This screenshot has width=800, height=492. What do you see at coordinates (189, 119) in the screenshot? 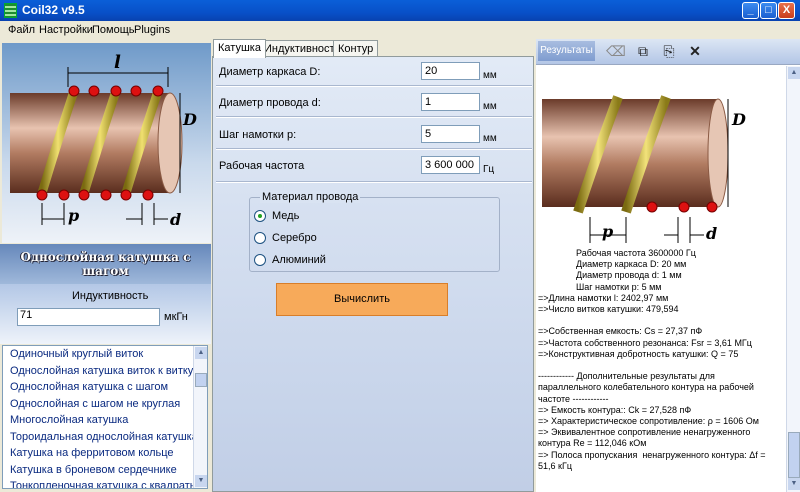
I see `diameter-label: D` at bounding box center [189, 119].